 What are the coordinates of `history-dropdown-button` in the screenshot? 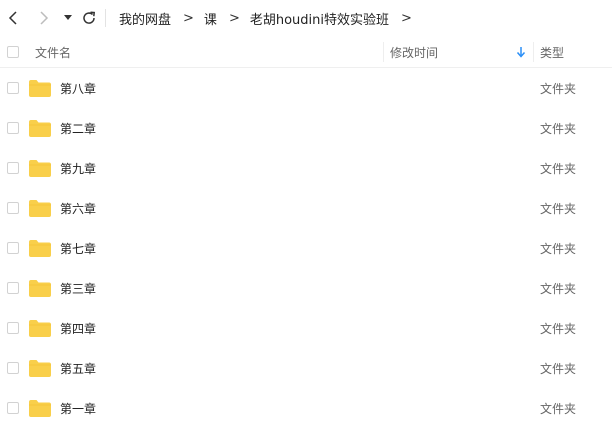 It's located at (68, 18).